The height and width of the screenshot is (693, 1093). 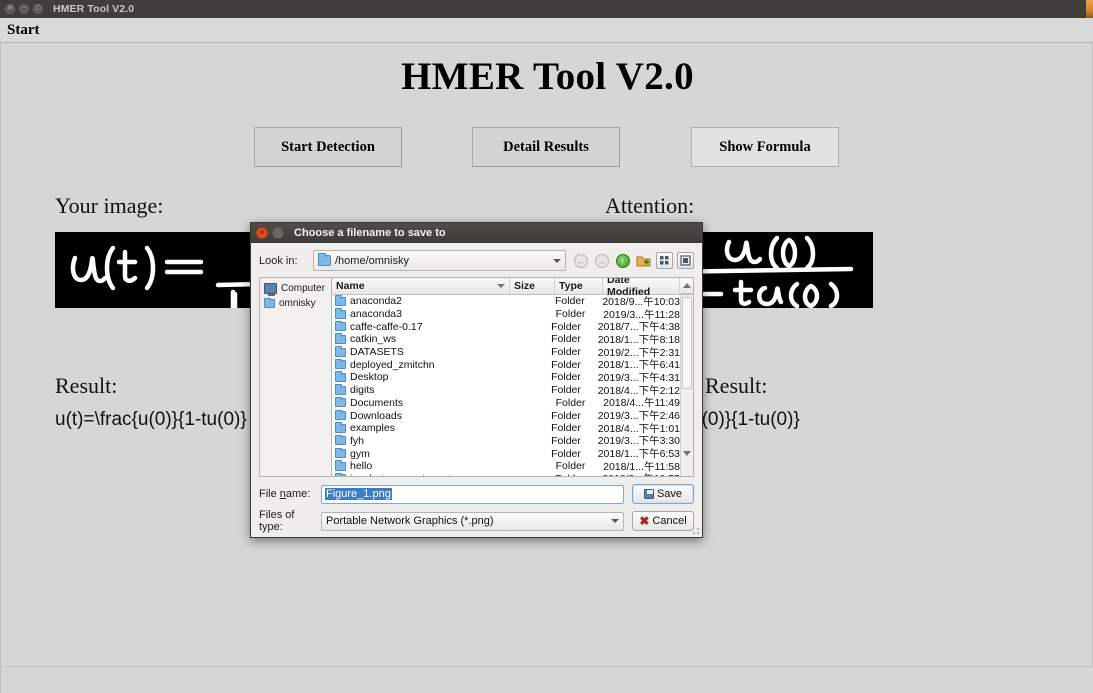 What do you see at coordinates (633, 260) in the screenshot?
I see `dialog-toolbar: ← → ↑` at bounding box center [633, 260].